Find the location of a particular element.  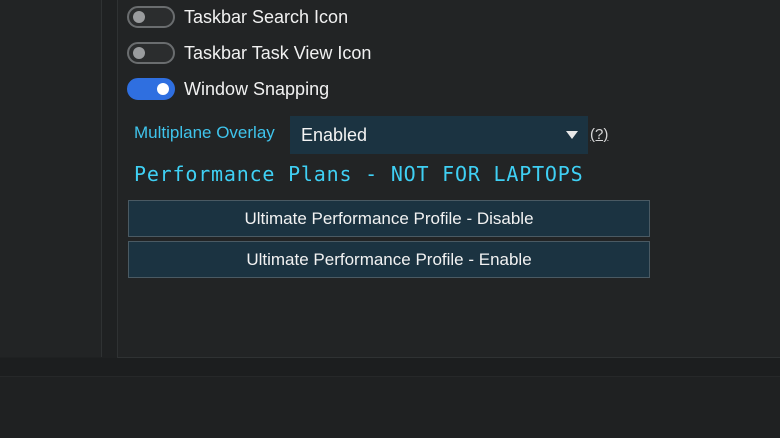

navigation-panel is located at coordinates (51, 178).